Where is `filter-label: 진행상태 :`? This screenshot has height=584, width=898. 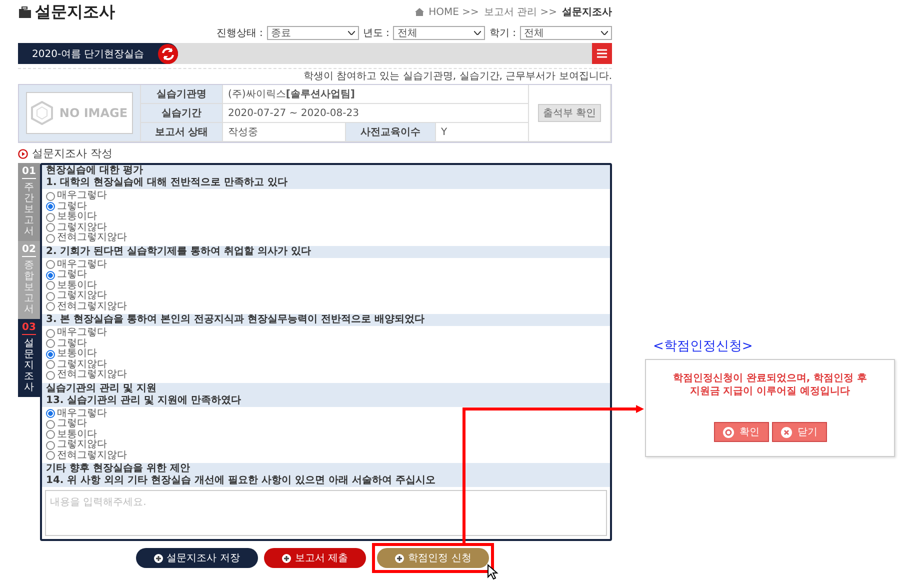 filter-label: 진행상태 : is located at coordinates (239, 33).